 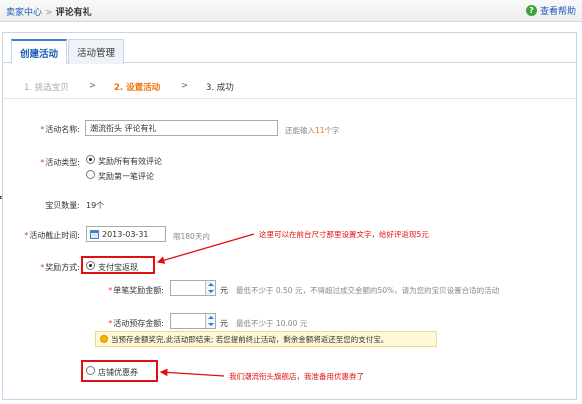 I want to click on step-select-items: 1. 挑选宝贝, so click(x=46, y=88).